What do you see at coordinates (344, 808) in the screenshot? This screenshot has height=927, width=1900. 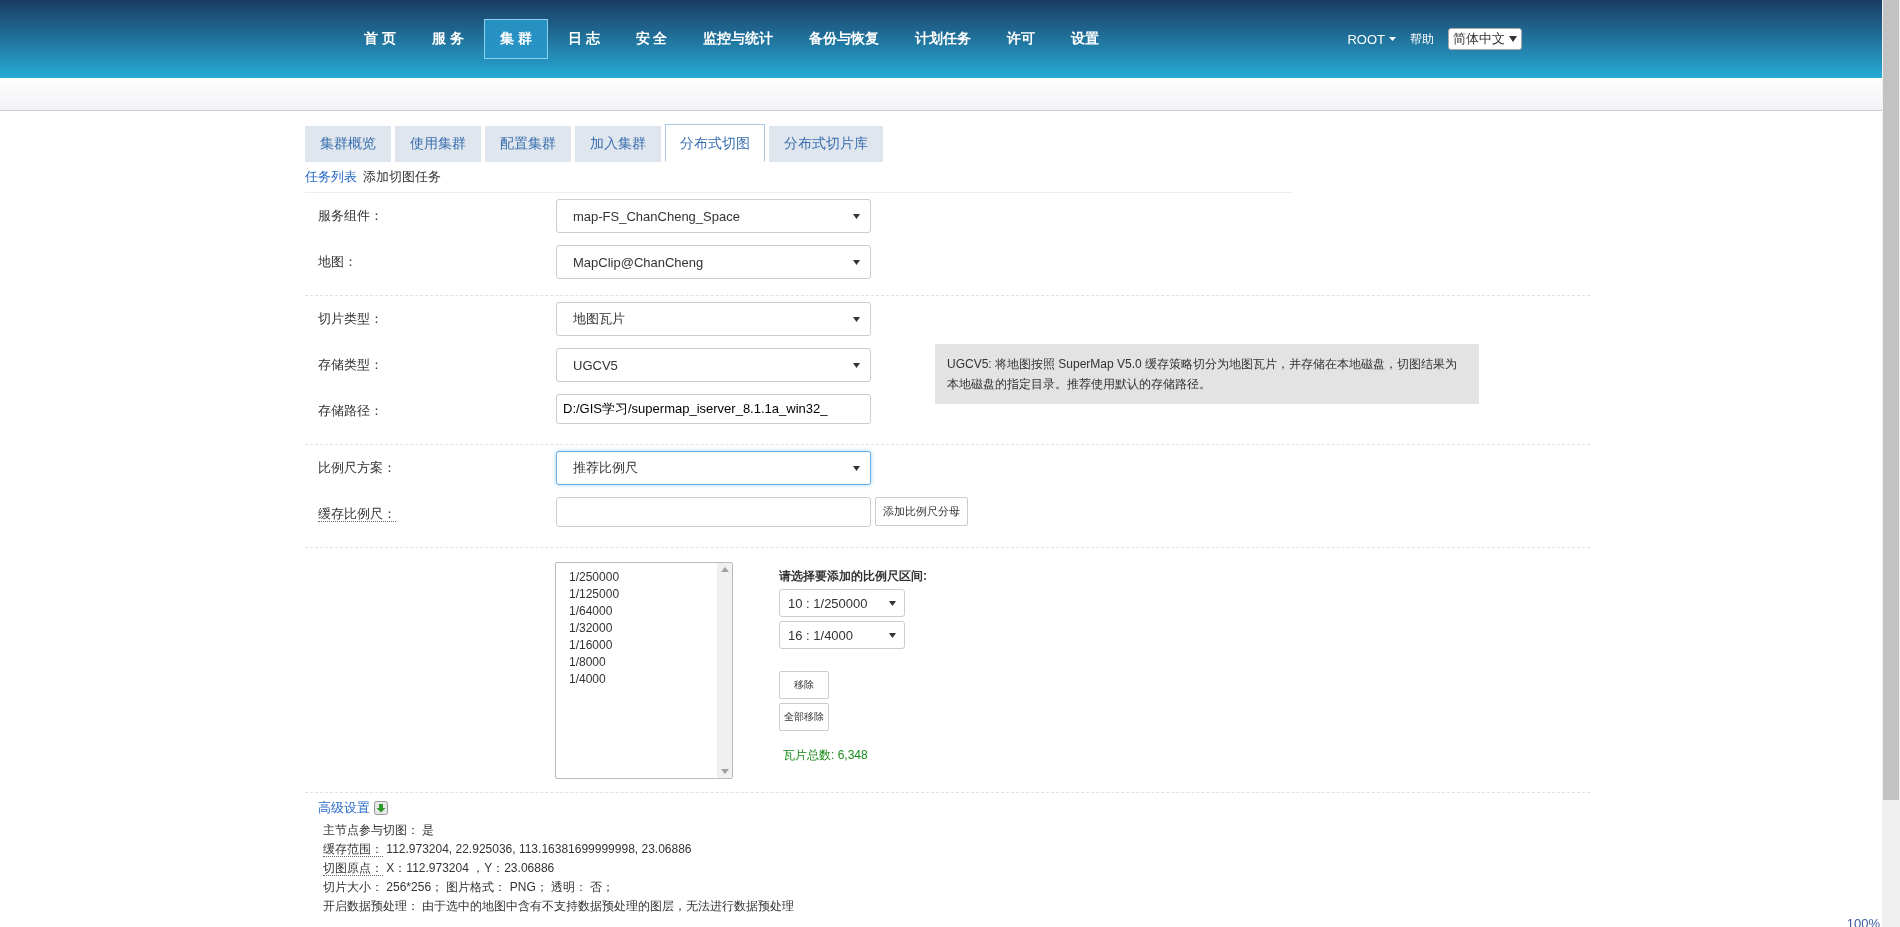 I see `advanced-settings-link: 高级设置` at bounding box center [344, 808].